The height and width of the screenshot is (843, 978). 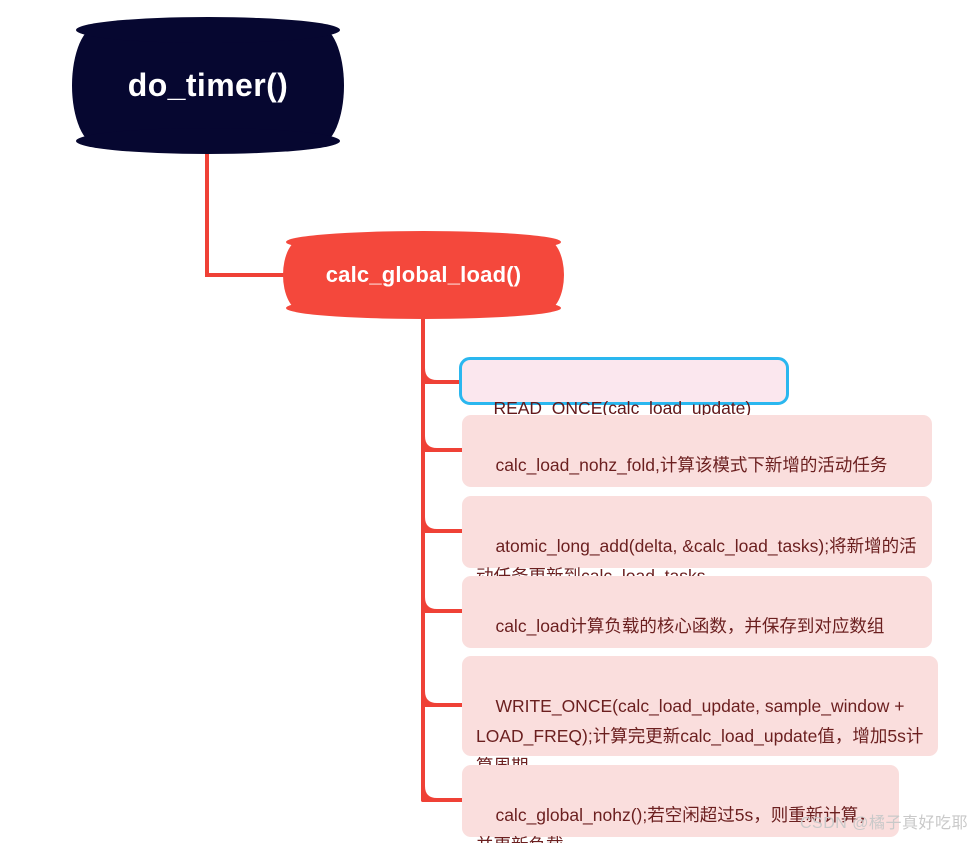 What do you see at coordinates (690, 626) in the screenshot?
I see `leaf-calc-load-core-label: calc_load计算负载的核心函数，并保存到对应数组` at bounding box center [690, 626].